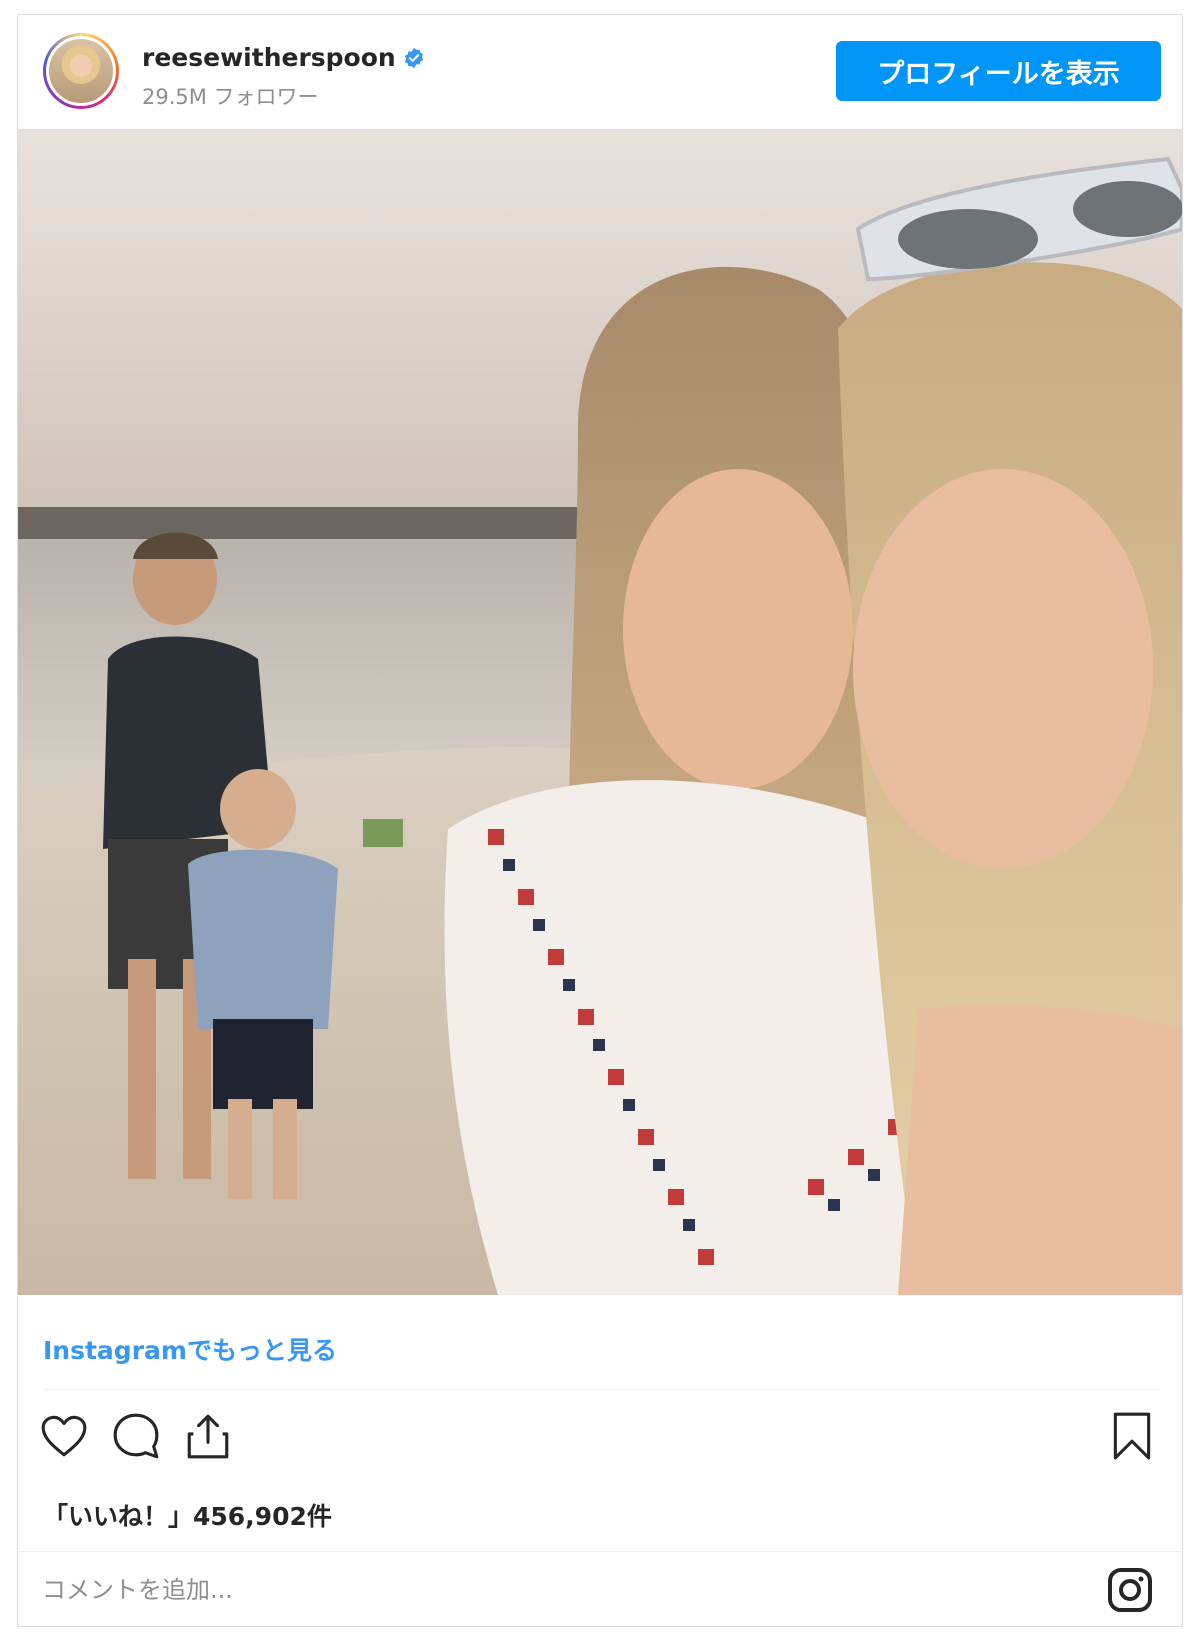  I want to click on view-more-on-instagram-link: Instagramでもっと見る, so click(190, 1349).